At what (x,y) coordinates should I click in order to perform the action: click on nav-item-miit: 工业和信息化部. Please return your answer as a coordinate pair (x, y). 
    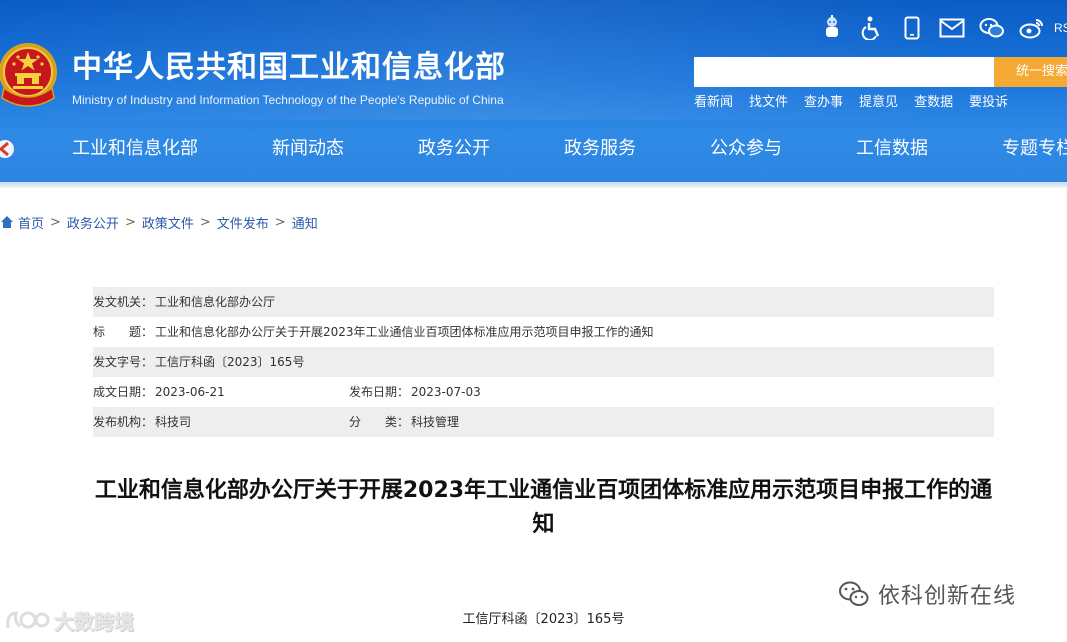
    Looking at the image, I should click on (135, 149).